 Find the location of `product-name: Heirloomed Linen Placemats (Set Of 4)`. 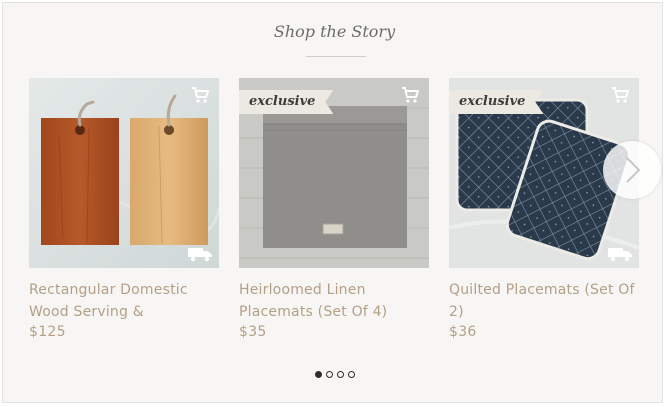

product-name: Heirloomed Linen Placemats (Set Of 4) is located at coordinates (334, 301).